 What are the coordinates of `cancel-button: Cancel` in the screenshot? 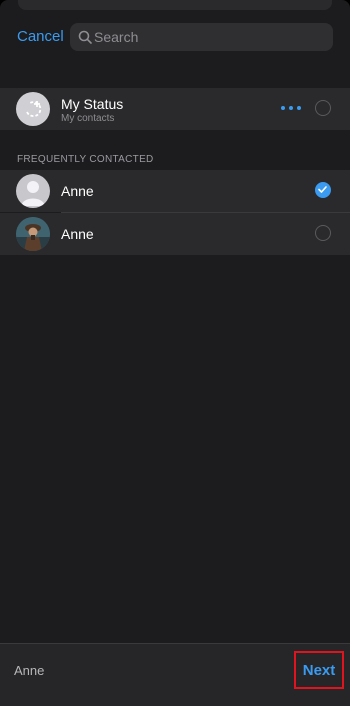 It's located at (40, 36).